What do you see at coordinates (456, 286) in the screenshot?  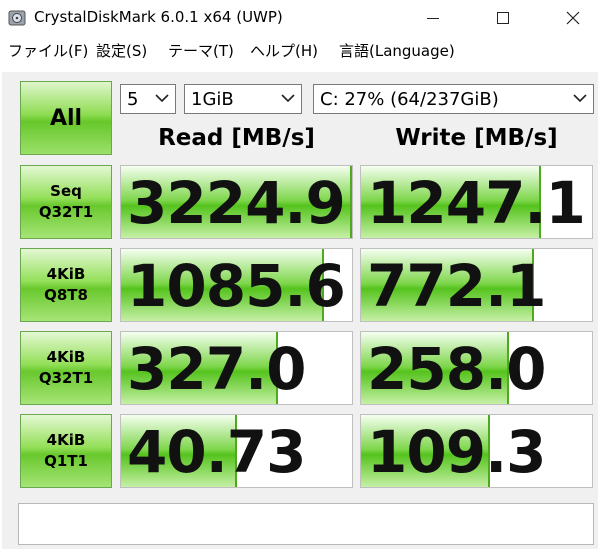 I see `result-value: 772.1` at bounding box center [456, 286].